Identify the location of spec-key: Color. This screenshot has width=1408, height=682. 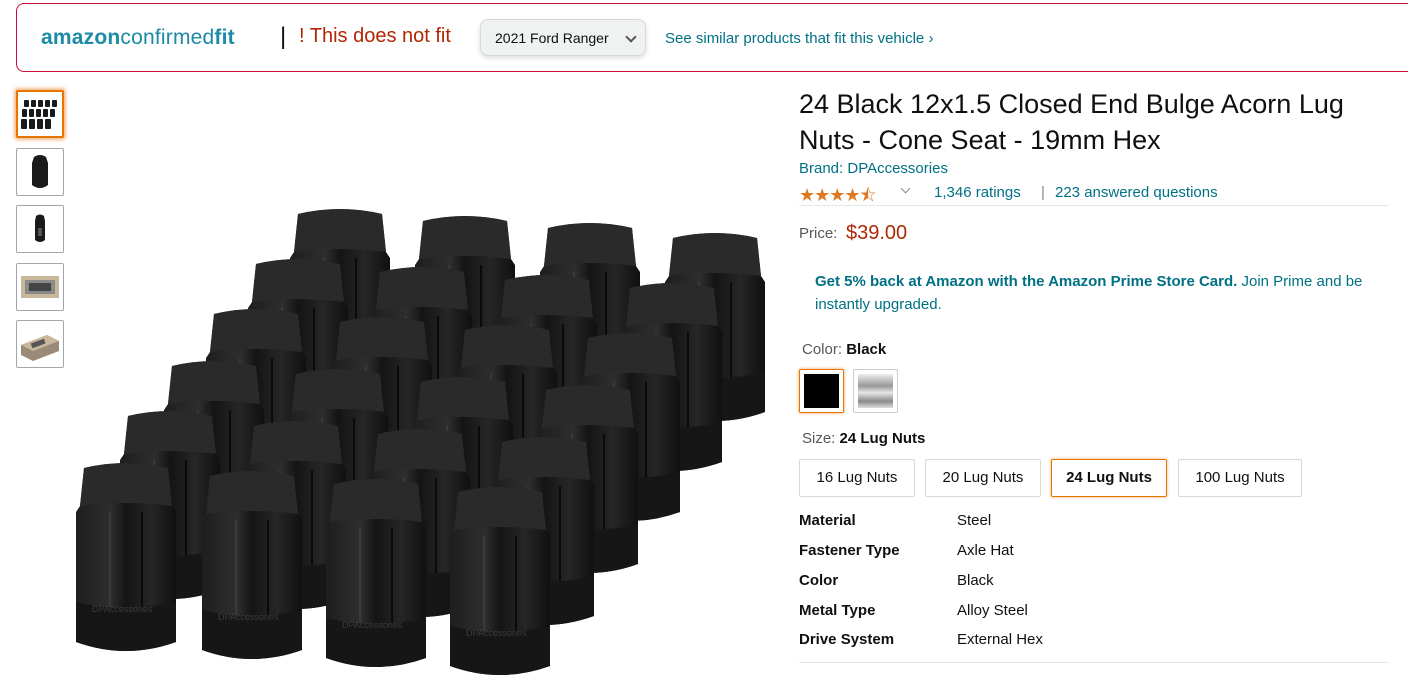
(819, 580).